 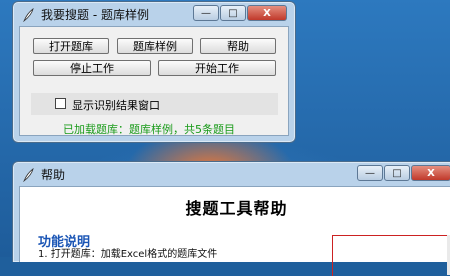 I want to click on help-close-button: X, so click(x=430, y=173).